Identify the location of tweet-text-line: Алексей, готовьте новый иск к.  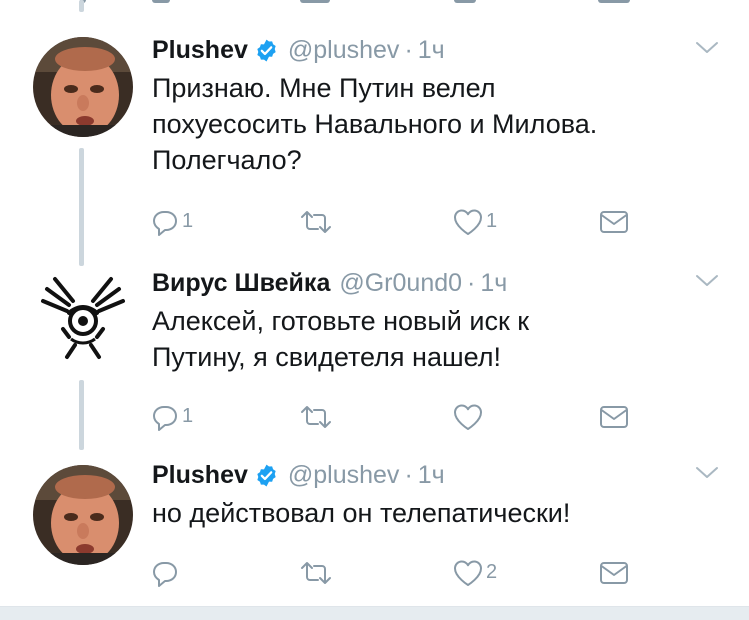
(341, 321).